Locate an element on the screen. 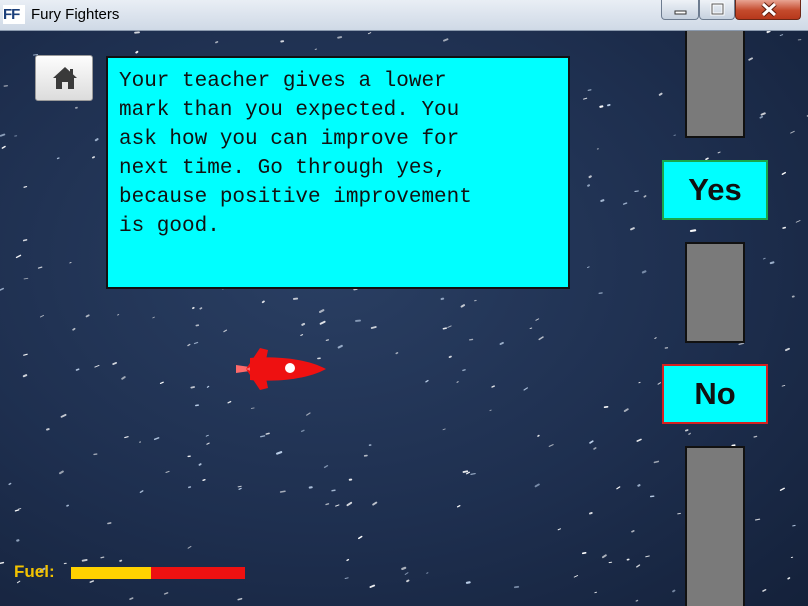 This screenshot has width=808, height=606. minimize-icon is located at coordinates (680, 12).